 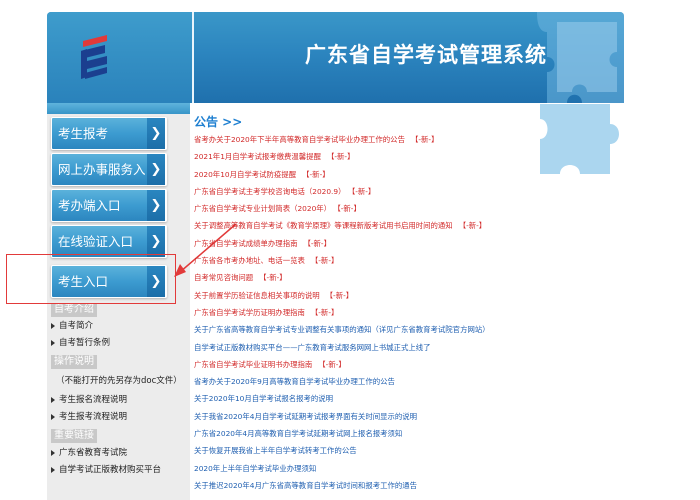 I want to click on notice-link: 广东省各市考办地址、电话一览表, so click(x=249, y=260).